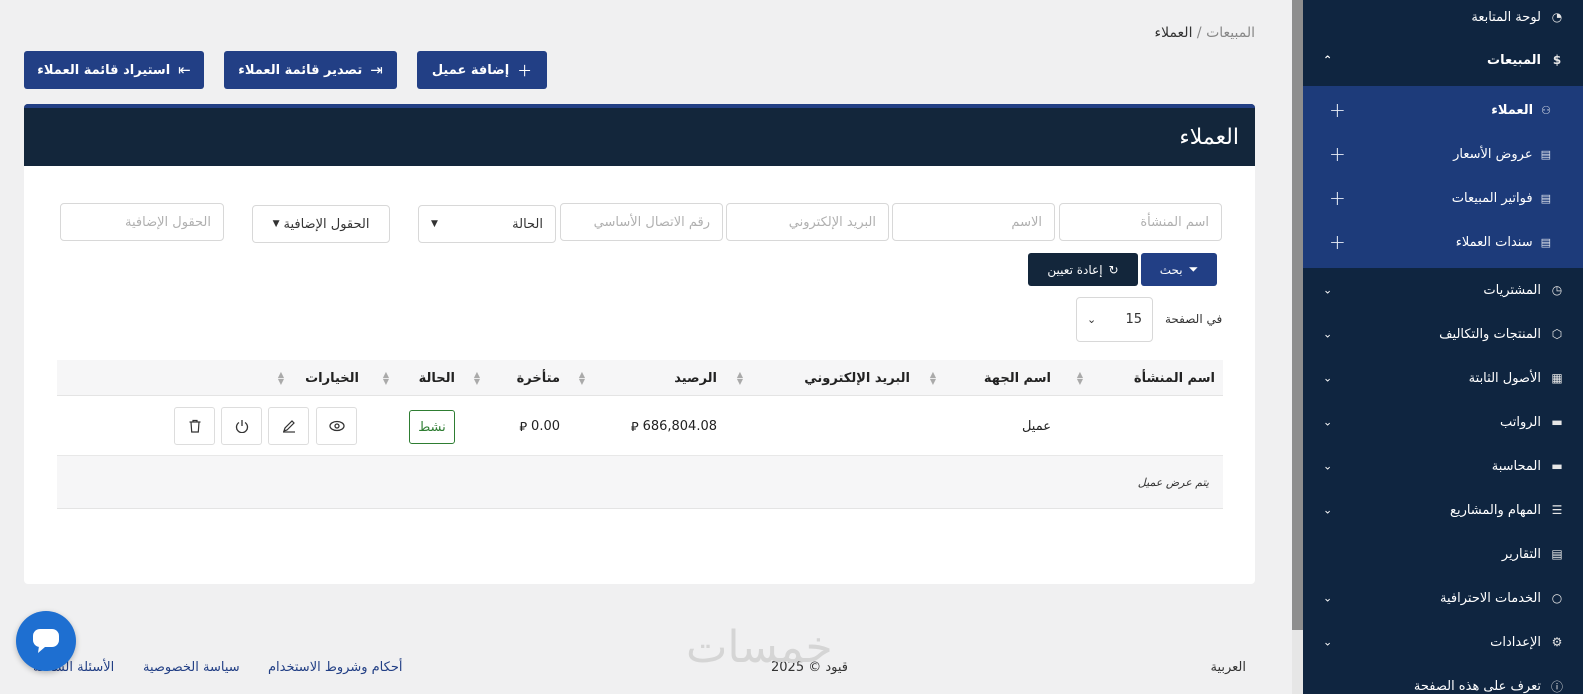 The height and width of the screenshot is (694, 1583). Describe the element at coordinates (1443, 290) in the screenshot. I see `sidebar-item-purchases: ◷ المشتريات ⌄` at that location.